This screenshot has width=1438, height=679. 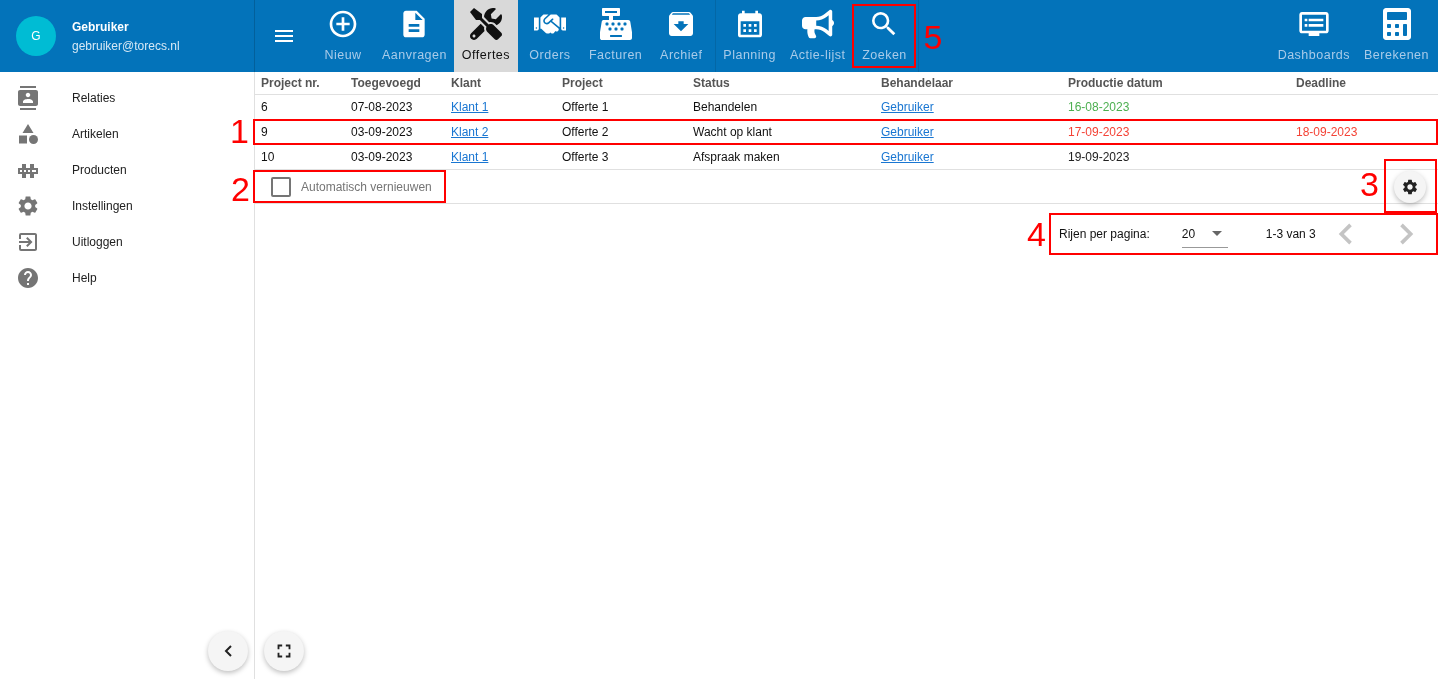 I want to click on column-header: Klant, so click(x=466, y=83).